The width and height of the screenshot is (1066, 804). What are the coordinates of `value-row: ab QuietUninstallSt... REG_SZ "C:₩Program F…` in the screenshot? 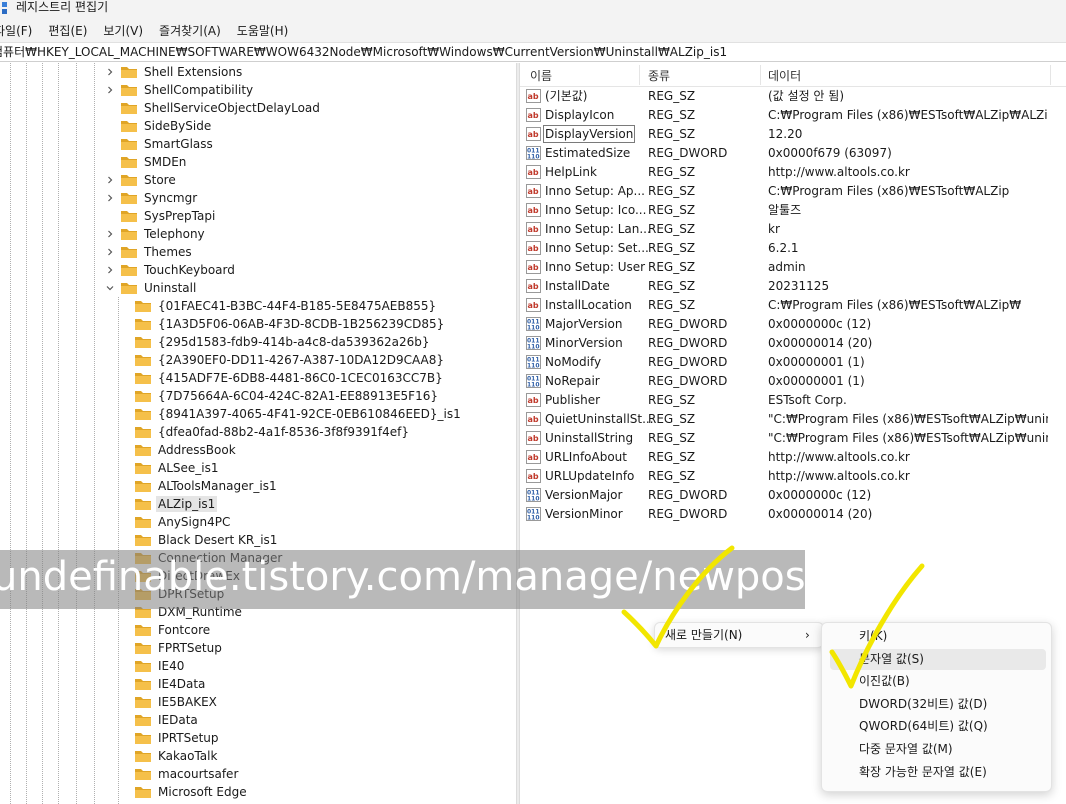 It's located at (793, 419).